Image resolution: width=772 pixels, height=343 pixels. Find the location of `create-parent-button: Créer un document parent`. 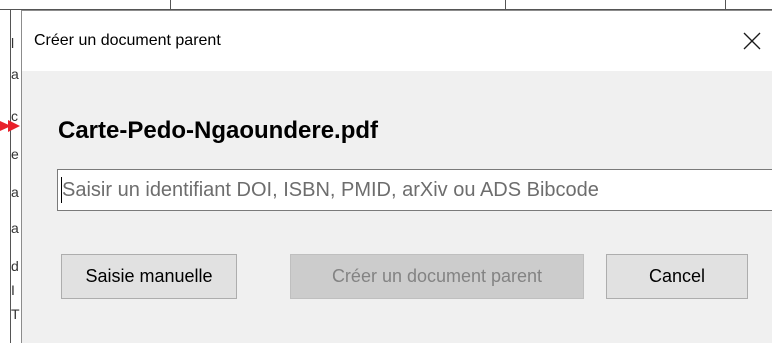

create-parent-button: Créer un document parent is located at coordinates (437, 276).